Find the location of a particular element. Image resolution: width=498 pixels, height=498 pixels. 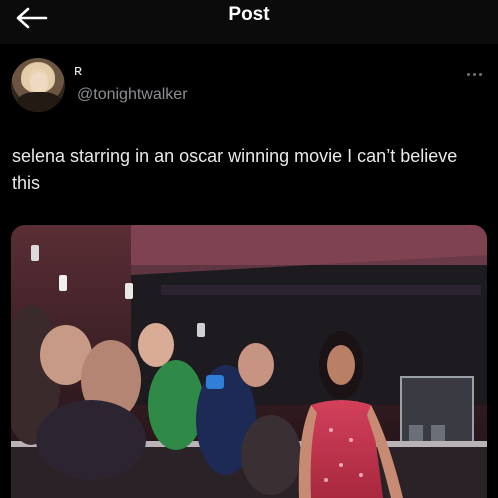

top-bar: Post is located at coordinates (249, 22).